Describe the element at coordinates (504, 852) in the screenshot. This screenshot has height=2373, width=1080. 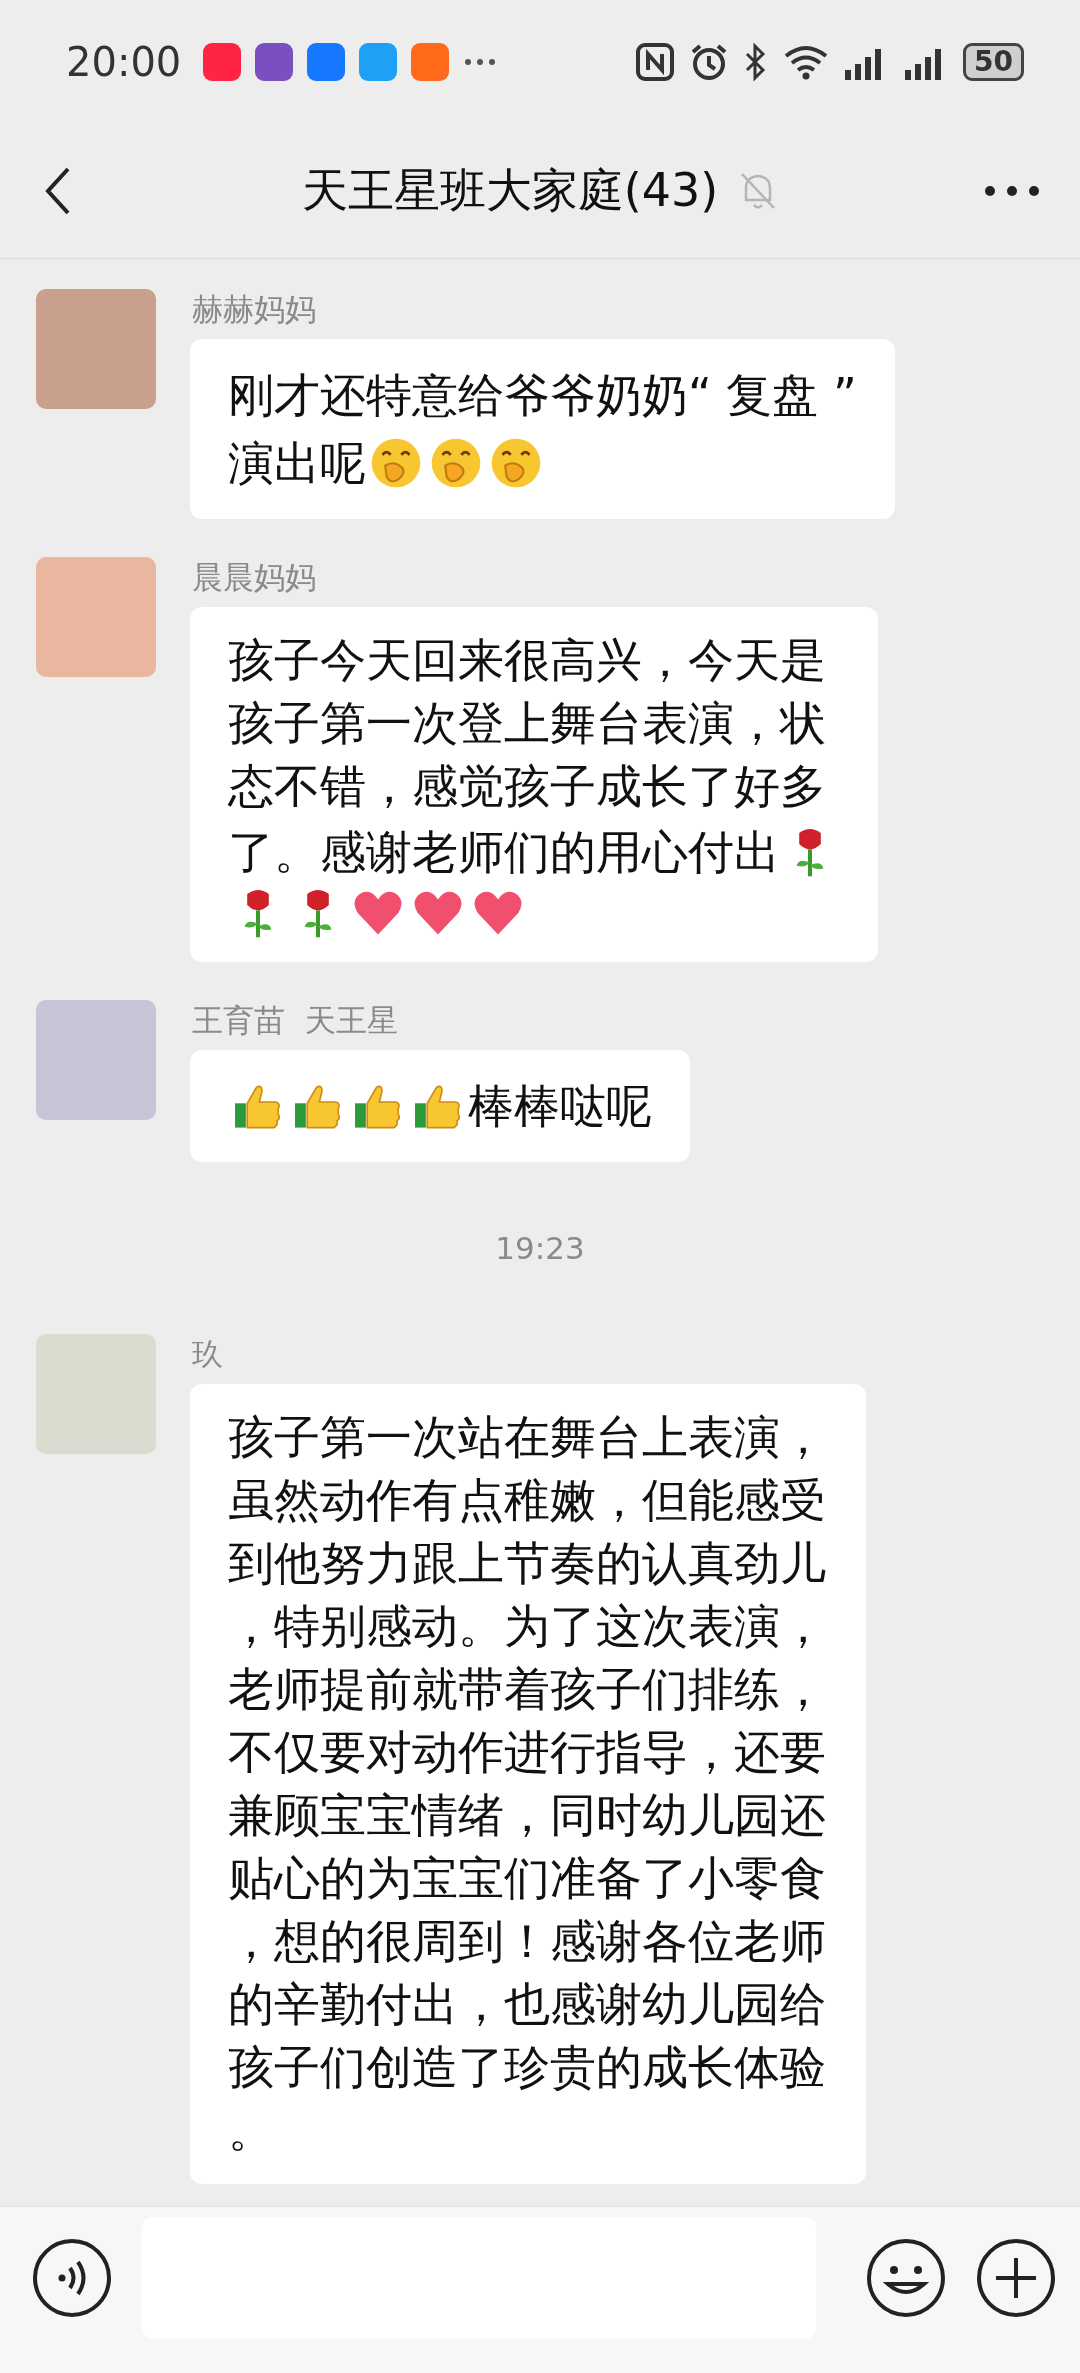
I see `message-text: 了。感谢老师们的用心付出` at that location.